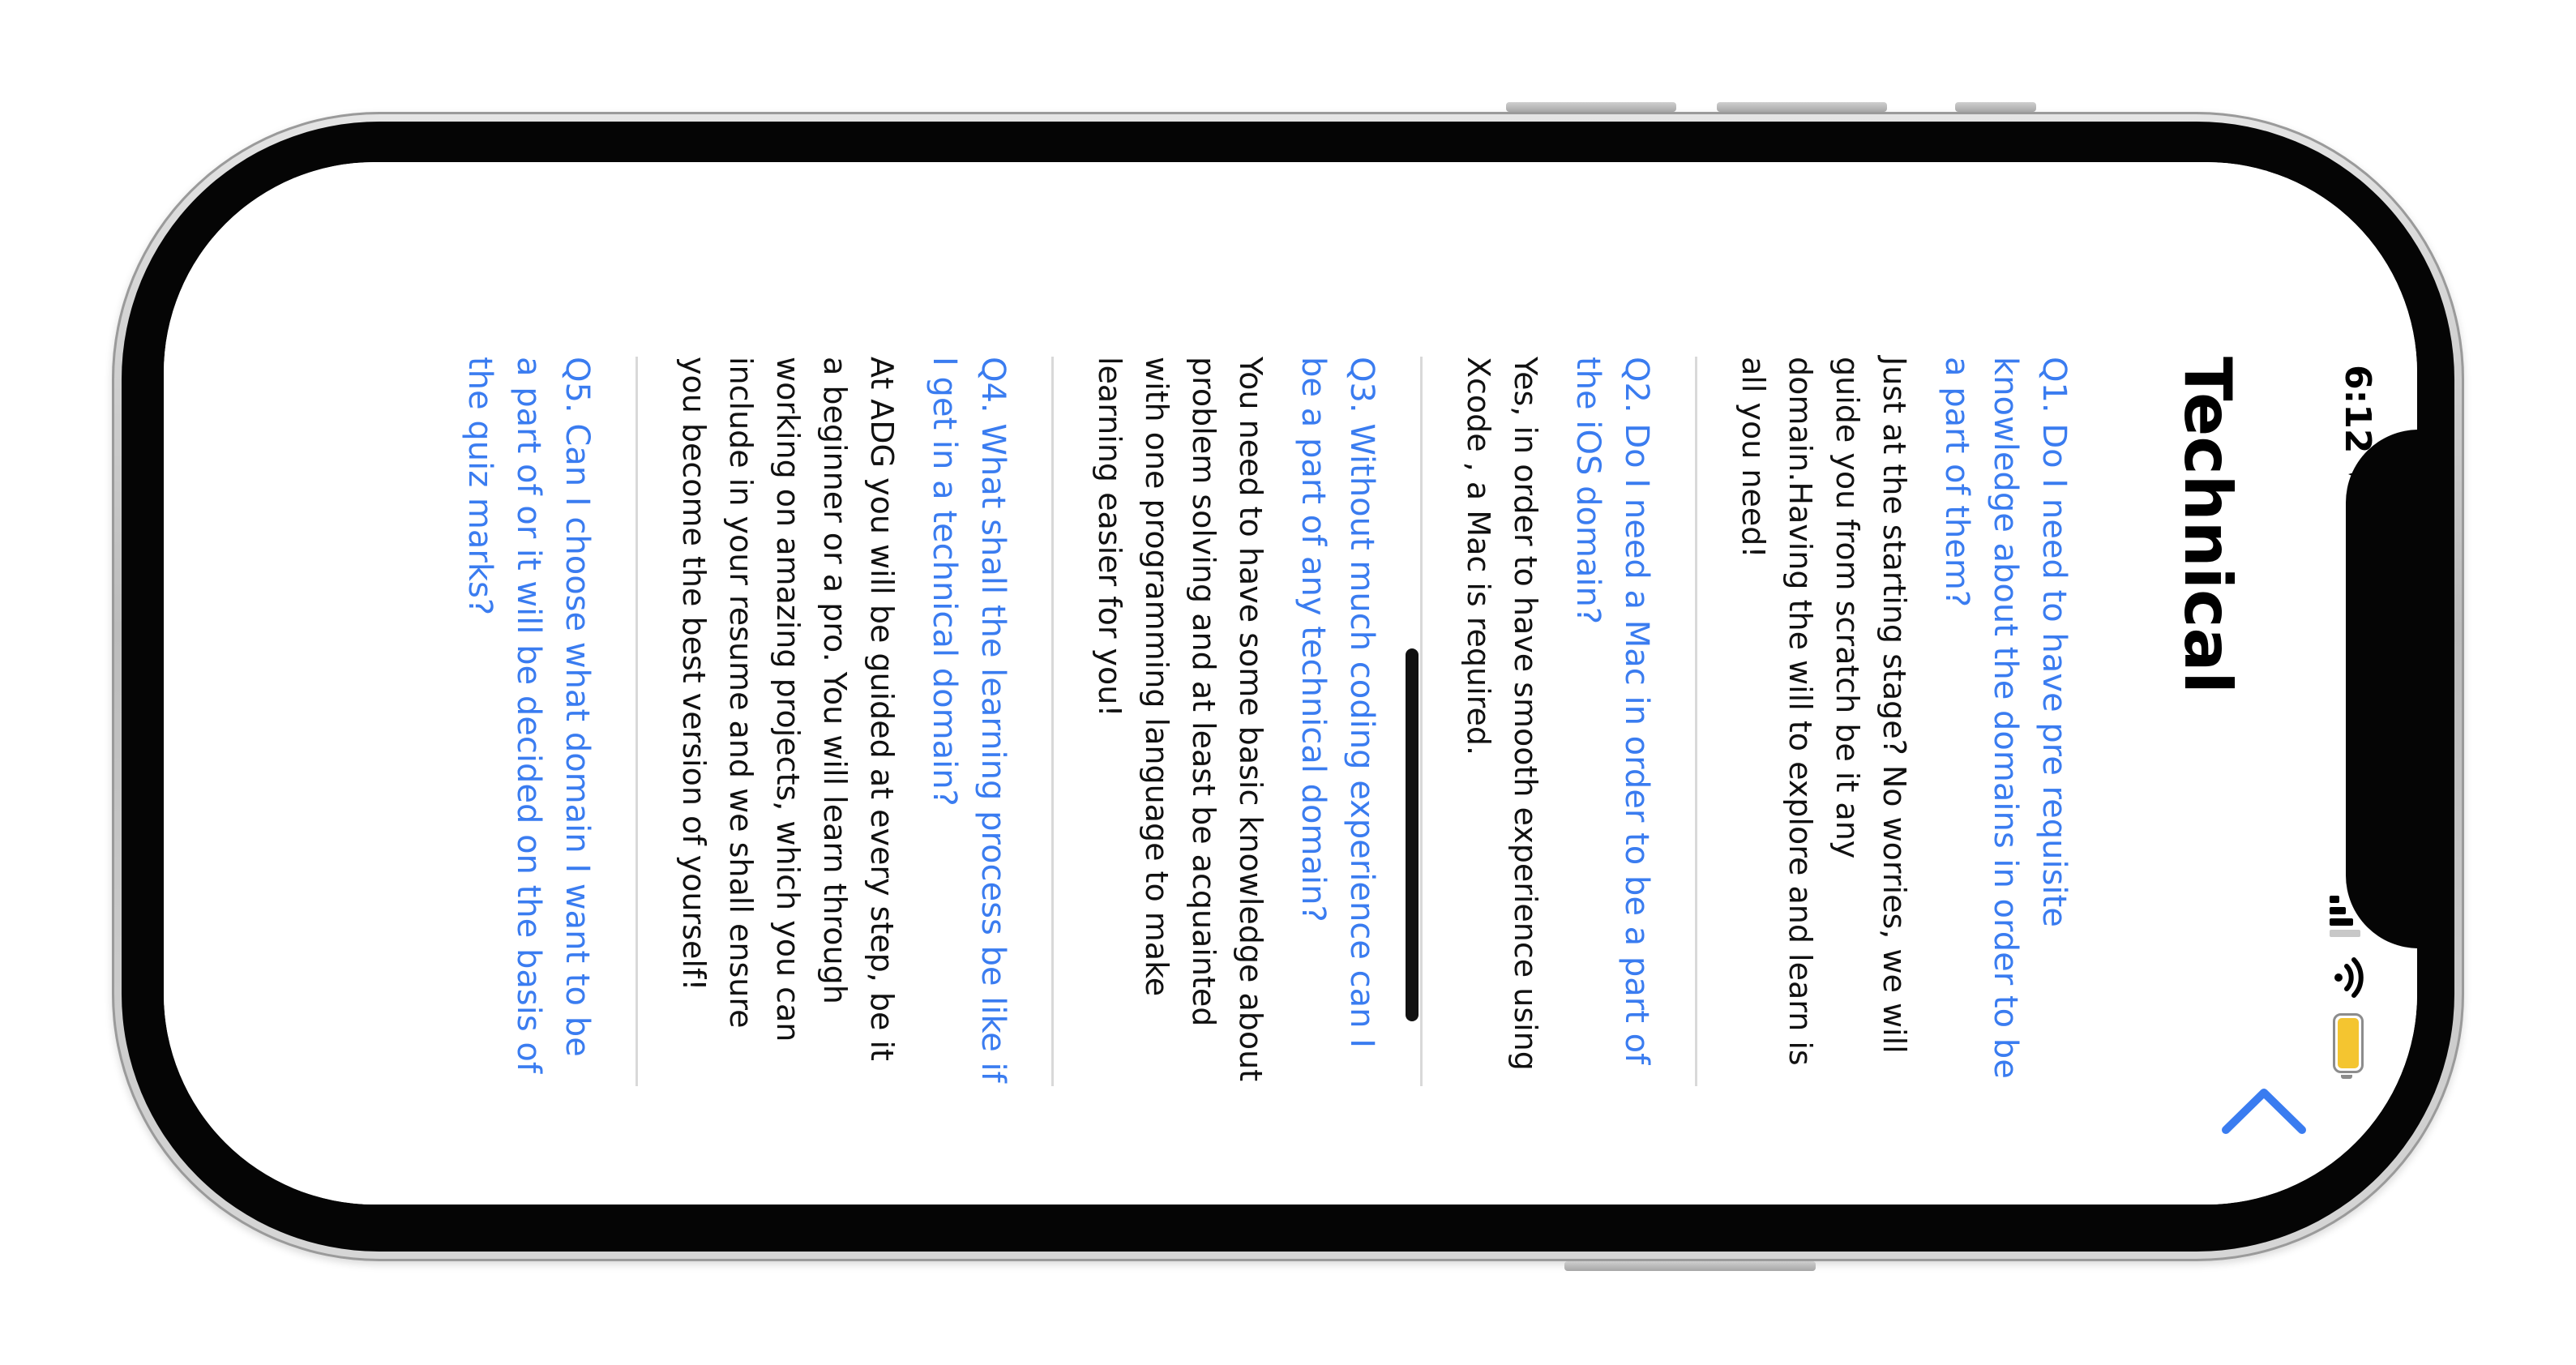 The height and width of the screenshot is (1365, 2576). What do you see at coordinates (1690, 1266) in the screenshot?
I see `side-button` at bounding box center [1690, 1266].